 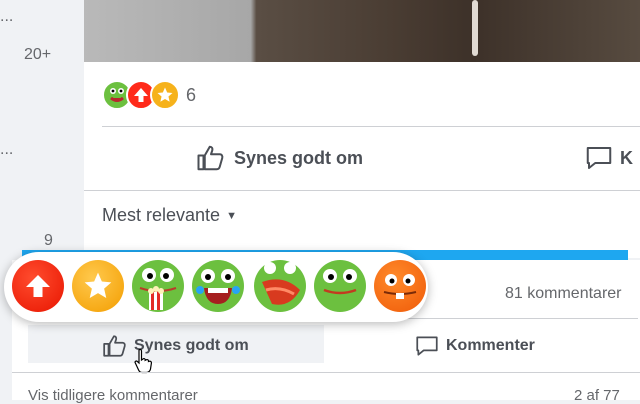 What do you see at coordinates (371, 126) in the screenshot?
I see `divider-top` at bounding box center [371, 126].